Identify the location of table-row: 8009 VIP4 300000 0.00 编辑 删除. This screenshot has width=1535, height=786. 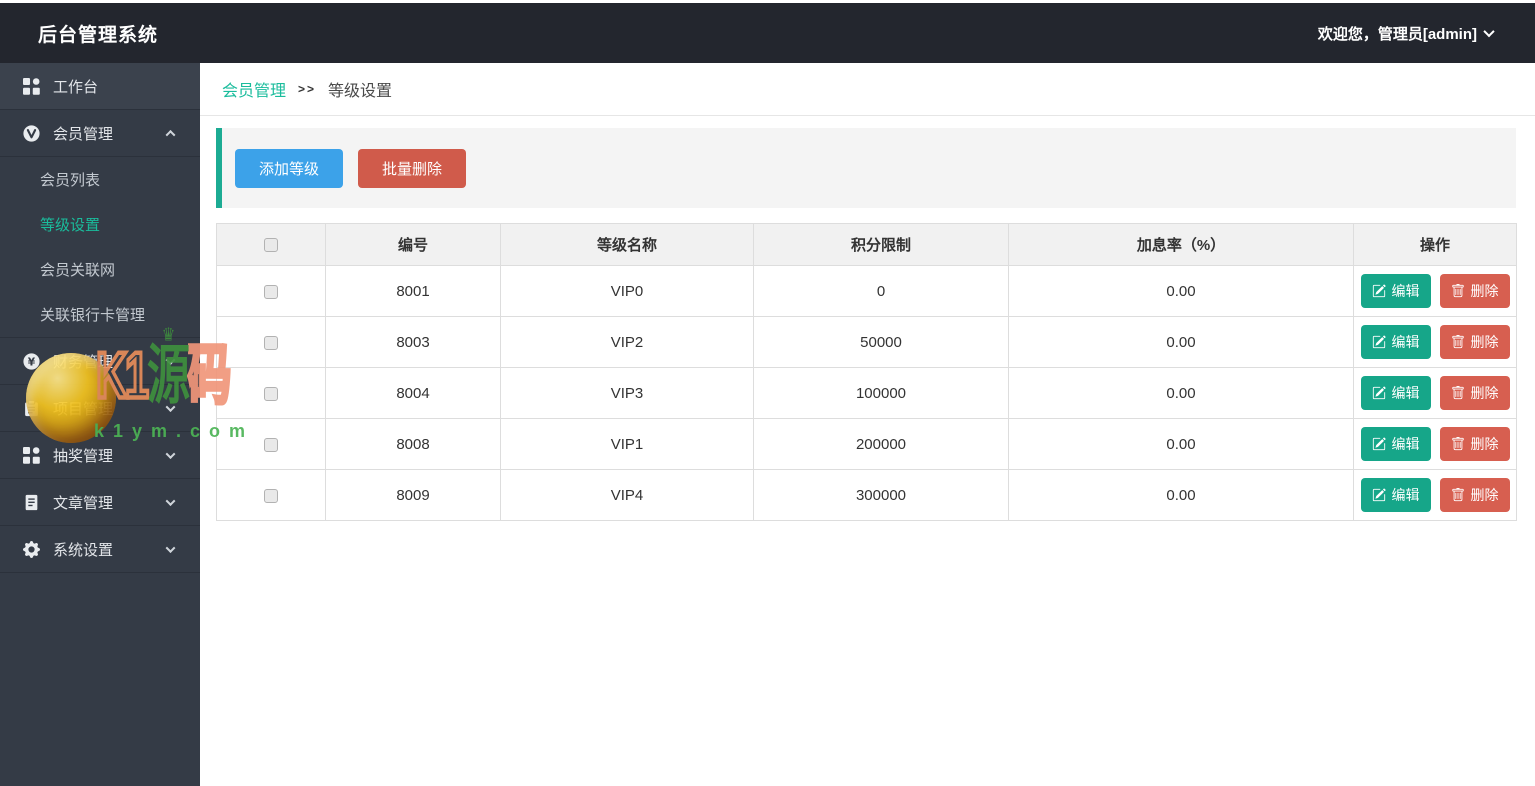
(866, 495).